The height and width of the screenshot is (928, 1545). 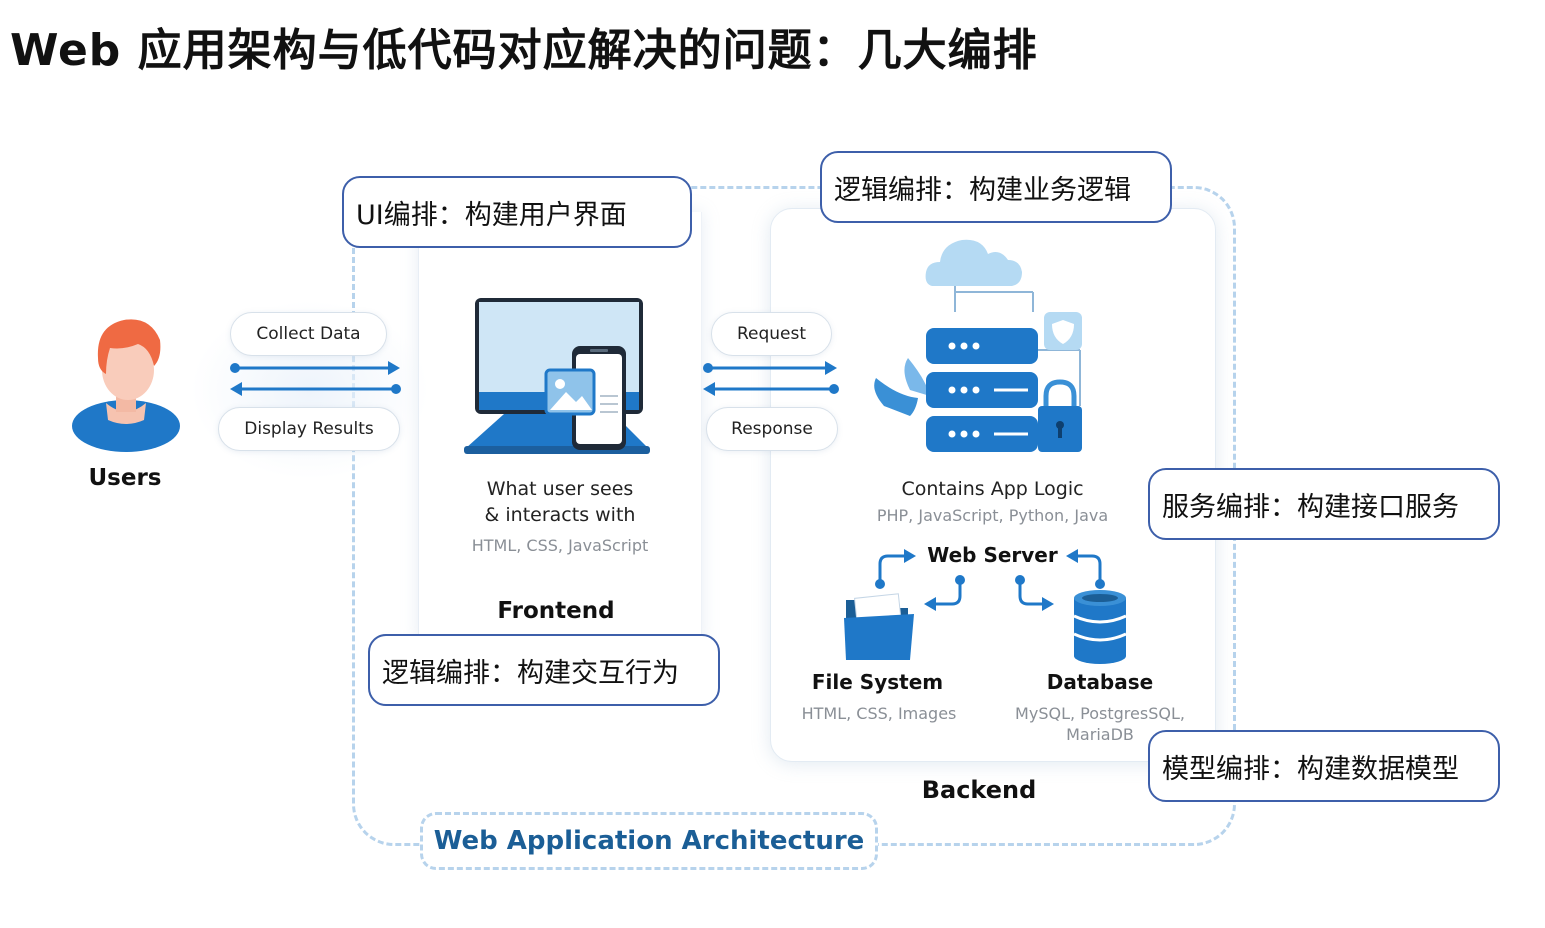 I want to click on frontend-tech: HTML, CSS, JavaScript, so click(x=560, y=545).